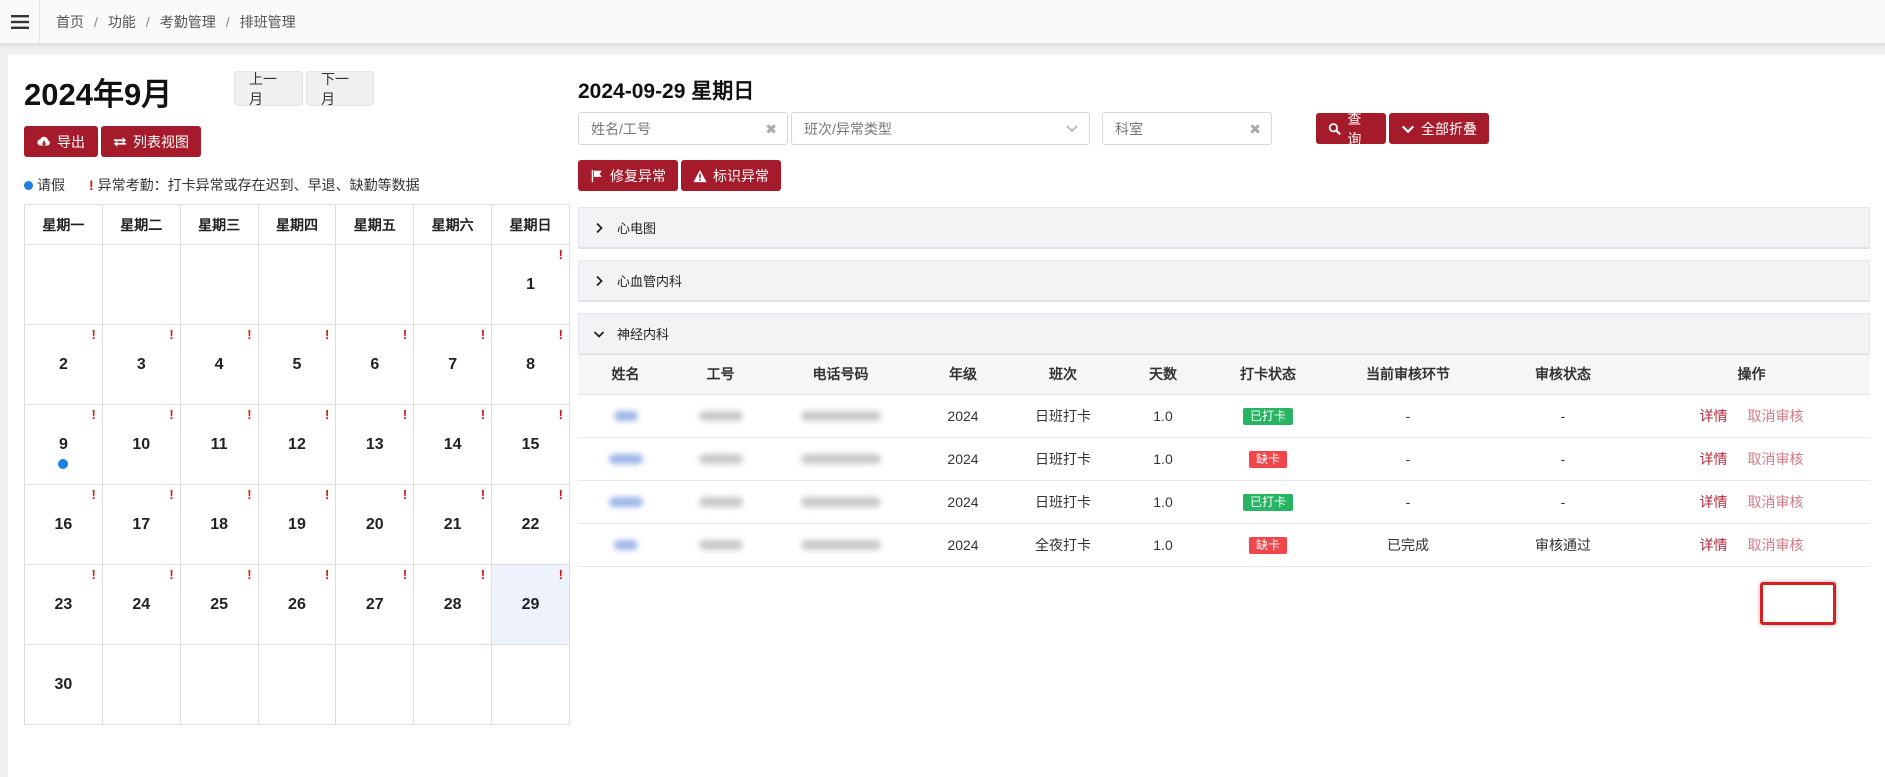 The width and height of the screenshot is (1885, 777). I want to click on calendar-day: 15!, so click(530, 444).